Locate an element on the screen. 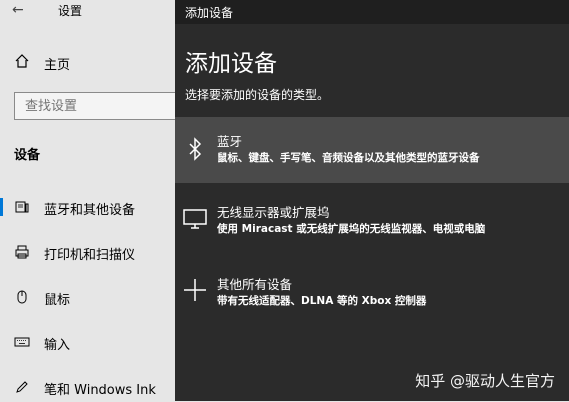 The image size is (569, 402). mouse-icon is located at coordinates (22, 297).